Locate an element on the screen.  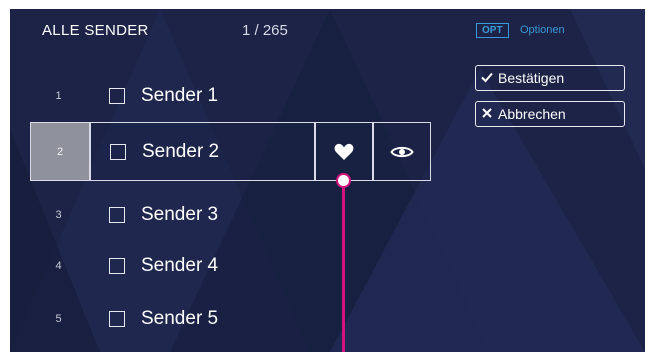
eye-icon is located at coordinates (402, 151).